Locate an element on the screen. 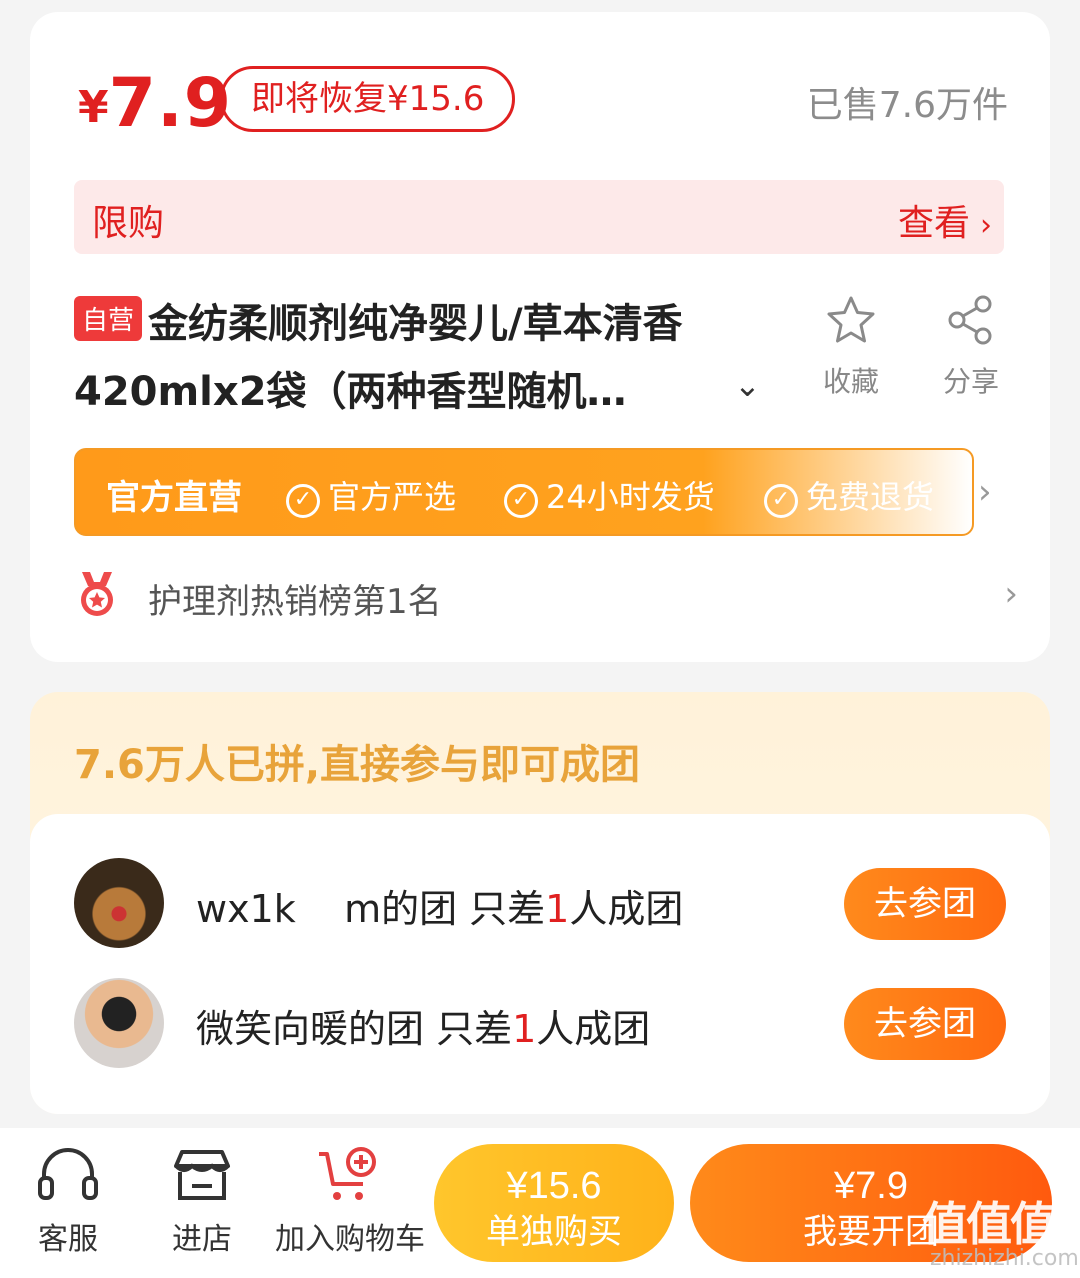 The height and width of the screenshot is (1278, 1080). customer-service-button: 客服 is located at coordinates (68, 1202).